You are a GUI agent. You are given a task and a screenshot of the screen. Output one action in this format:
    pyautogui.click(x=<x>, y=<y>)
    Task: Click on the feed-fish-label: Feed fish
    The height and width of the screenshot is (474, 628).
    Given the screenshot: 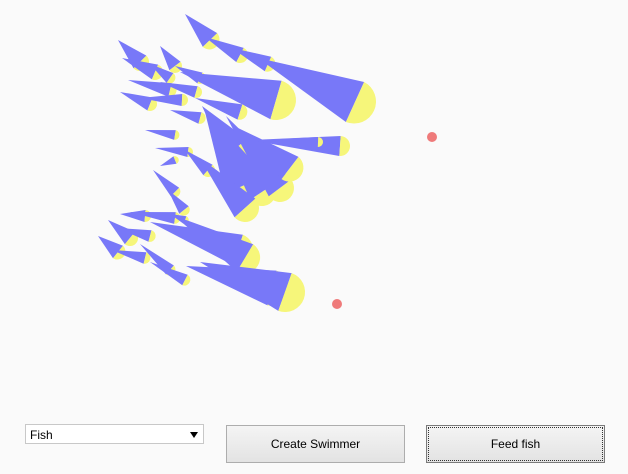 What is the action you would take?
    pyautogui.click(x=515, y=444)
    